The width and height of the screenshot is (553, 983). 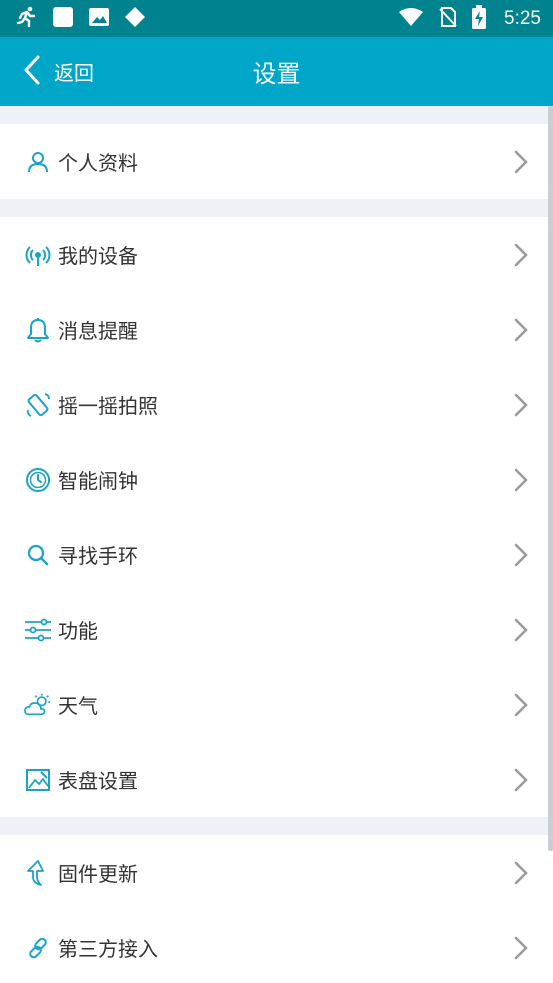 What do you see at coordinates (276, 946) in the screenshot?
I see `settings-item-third-party: 第三方接入` at bounding box center [276, 946].